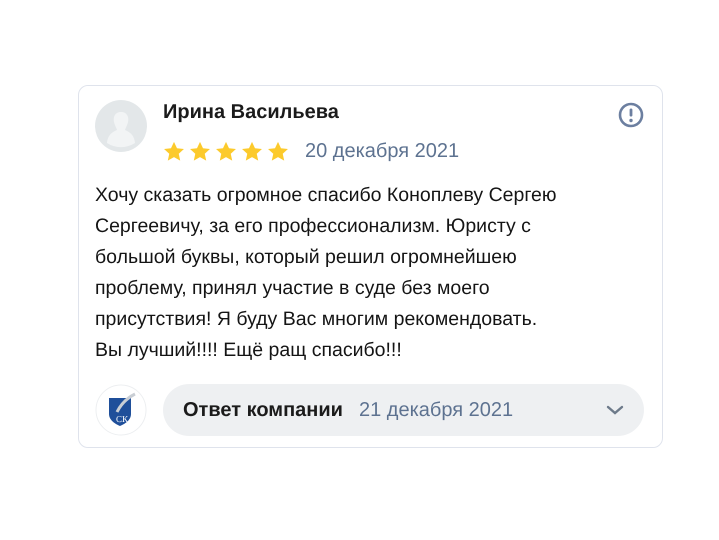 The width and height of the screenshot is (719, 540). Describe the element at coordinates (631, 115) in the screenshot. I see `report-icon` at that location.